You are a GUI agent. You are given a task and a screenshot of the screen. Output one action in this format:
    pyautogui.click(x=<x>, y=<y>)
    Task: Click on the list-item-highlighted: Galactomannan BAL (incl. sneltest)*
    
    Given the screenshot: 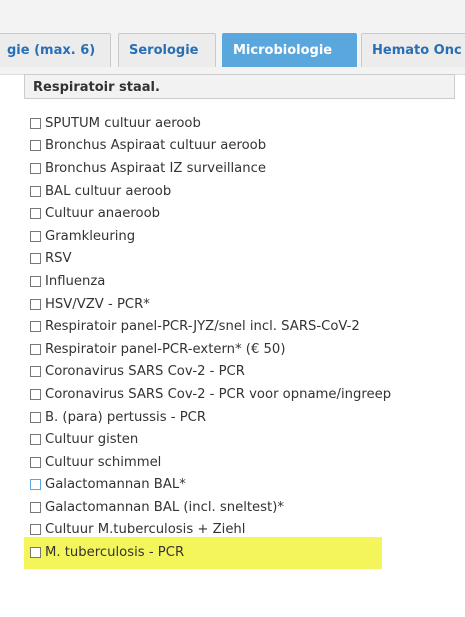 What is the action you would take?
    pyautogui.click(x=242, y=507)
    